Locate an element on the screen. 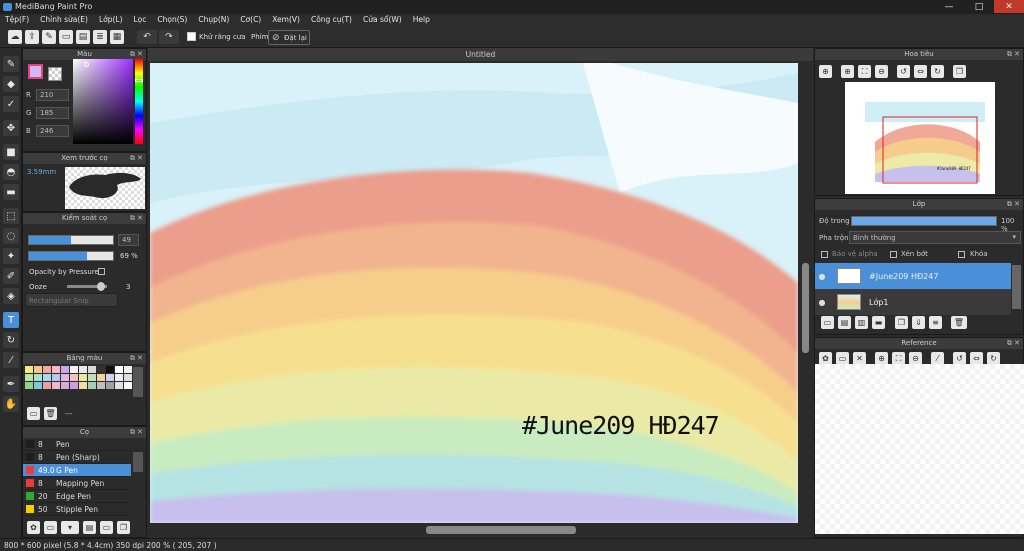  select-pen-tool-icon: ✐ is located at coordinates (11, 276).